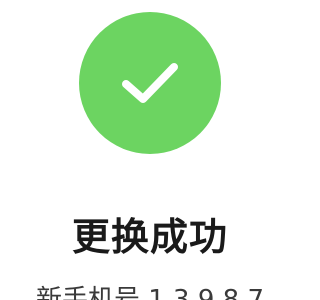 This screenshot has height=300, width=320. Describe the element at coordinates (149, 237) in the screenshot. I see `success-title: 更换成功` at that location.